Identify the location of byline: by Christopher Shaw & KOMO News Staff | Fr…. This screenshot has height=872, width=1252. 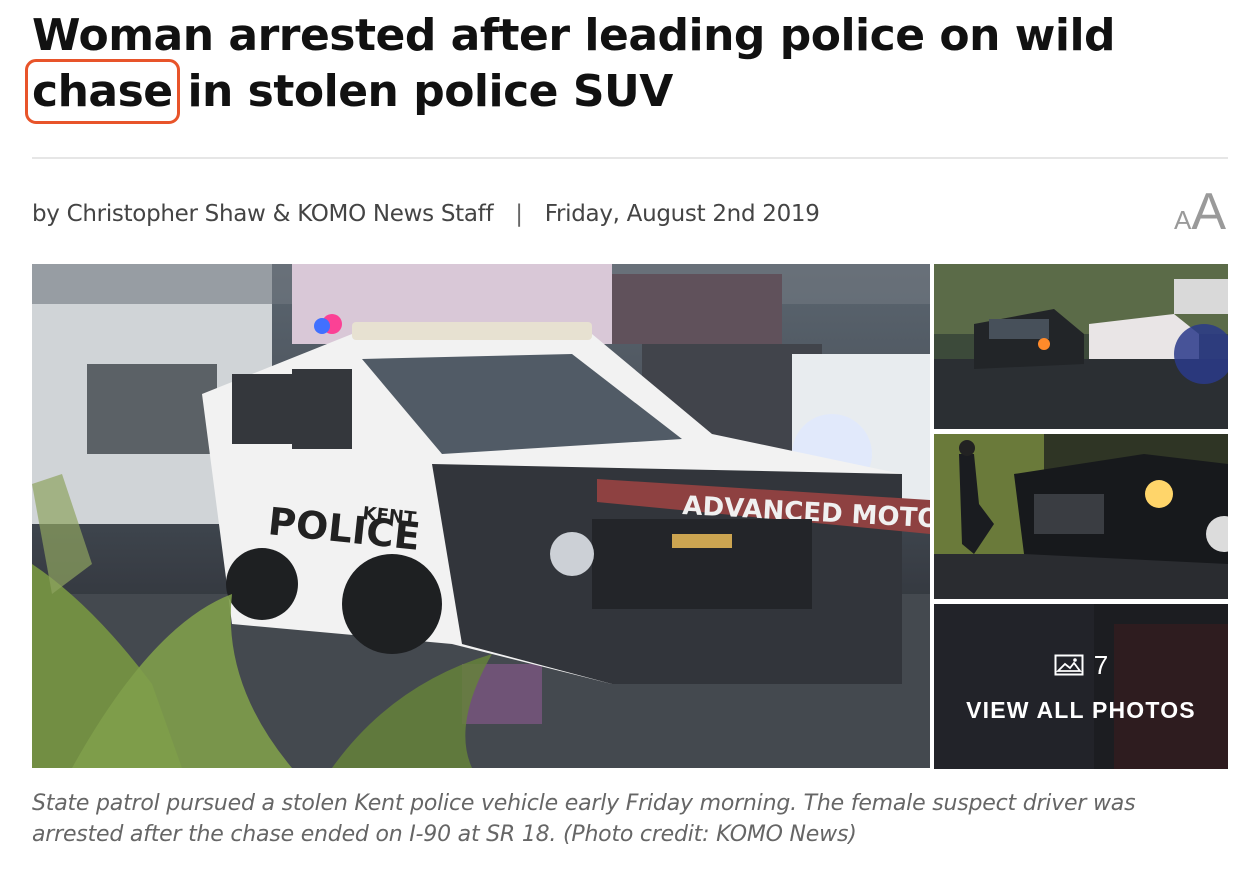
(426, 214).